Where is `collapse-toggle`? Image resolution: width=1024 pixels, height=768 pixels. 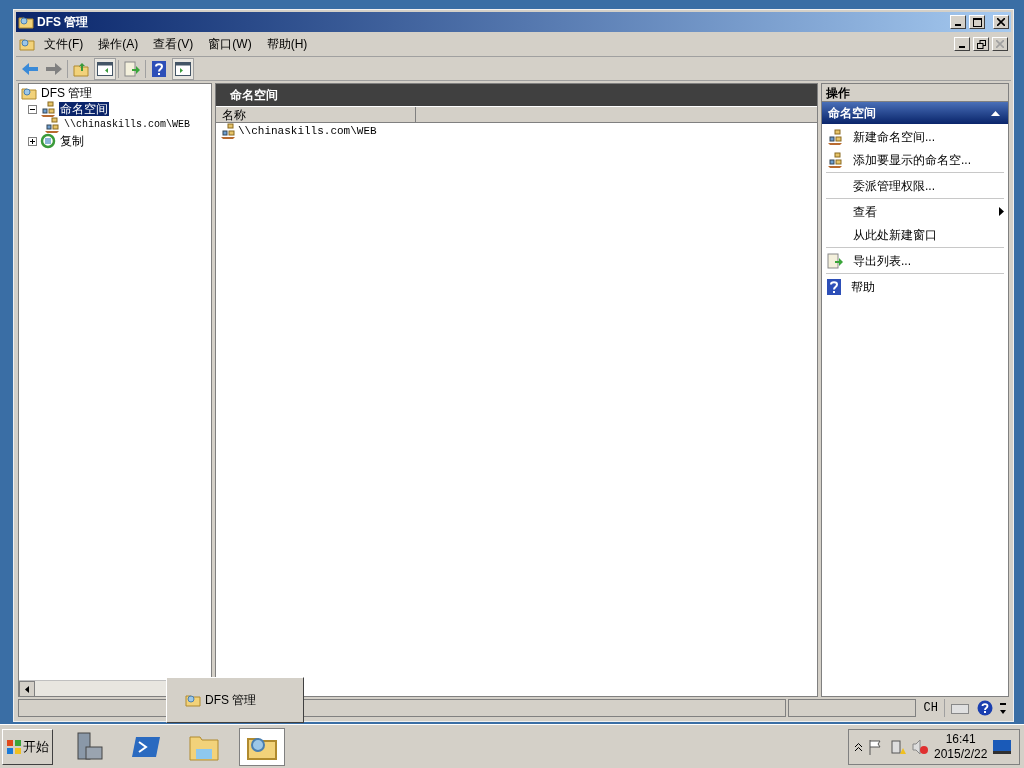 collapse-toggle is located at coordinates (32, 109).